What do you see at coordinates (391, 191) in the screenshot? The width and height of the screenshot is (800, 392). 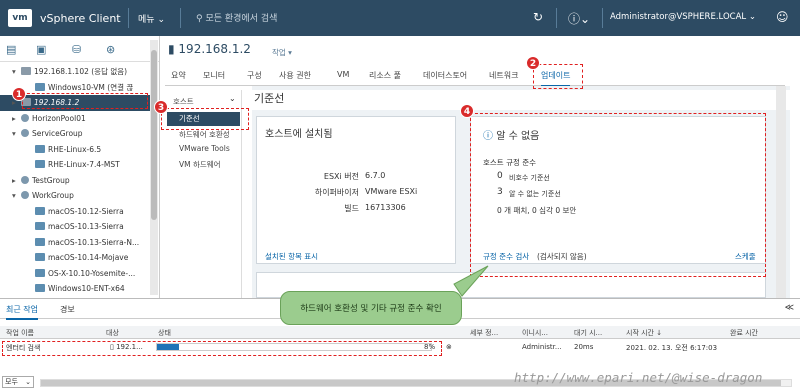 I see `hypervisor-value: VMware ESXi` at bounding box center [391, 191].